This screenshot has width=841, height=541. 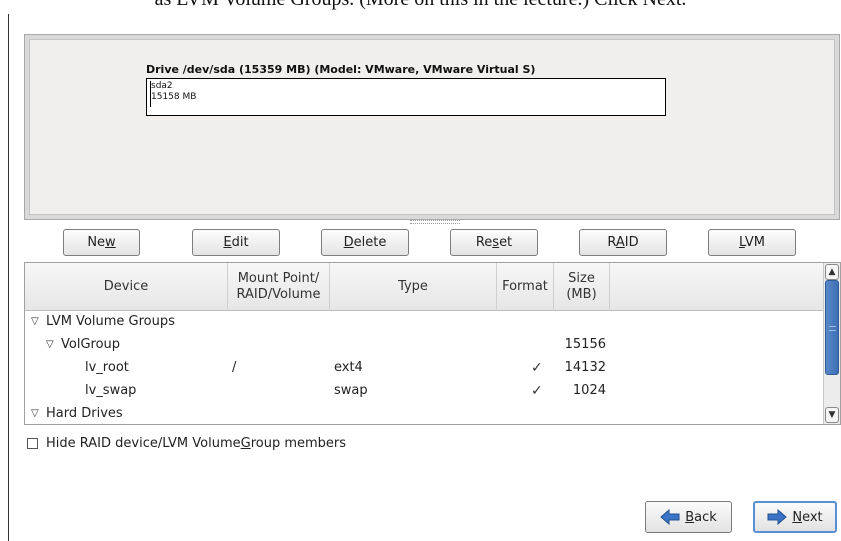 What do you see at coordinates (795, 517) in the screenshot?
I see `next-button: Next` at bounding box center [795, 517].